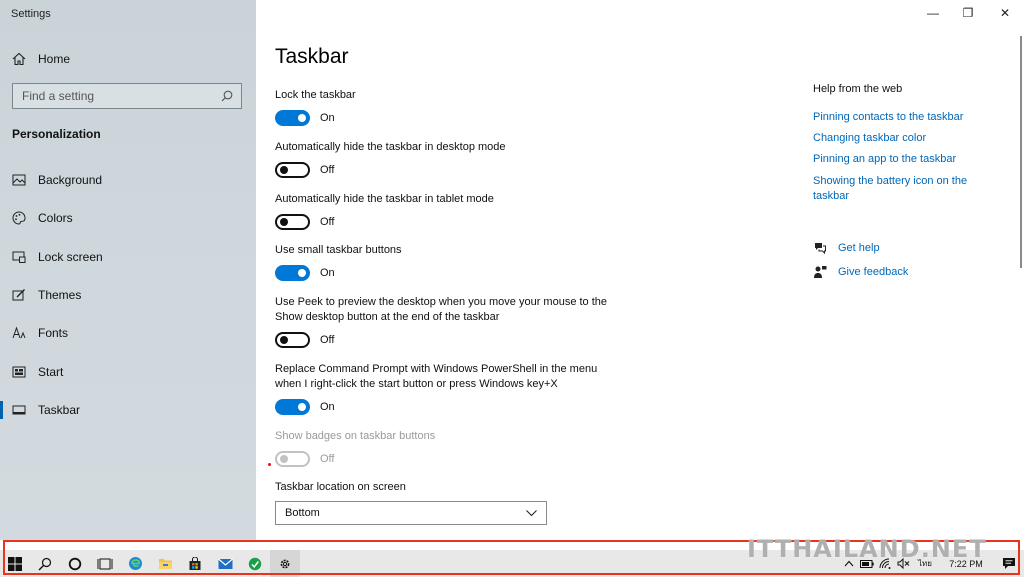 Image resolution: width=1024 pixels, height=577 pixels. Describe the element at coordinates (19, 218) in the screenshot. I see `palette-icon` at that location.